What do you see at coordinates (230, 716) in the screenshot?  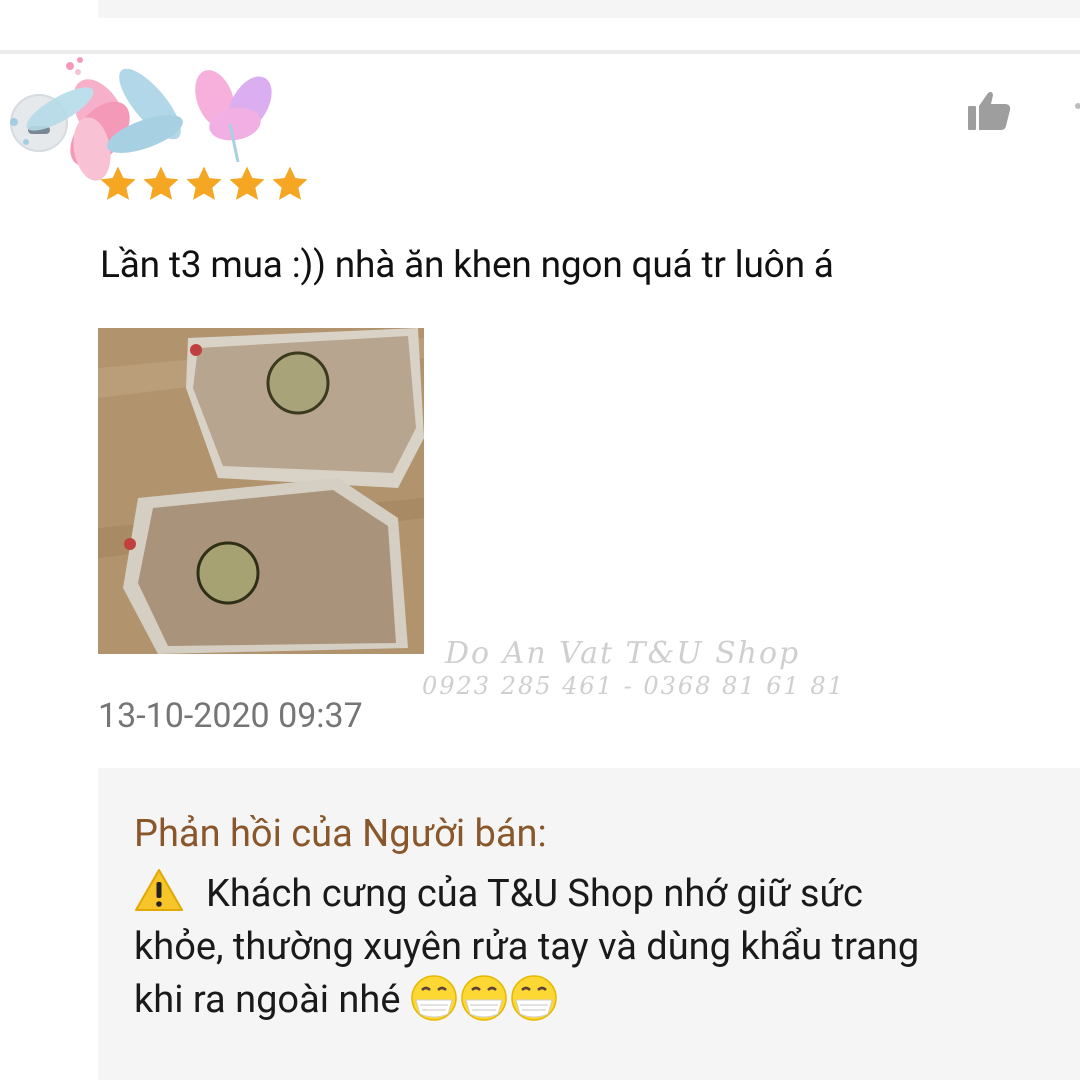 I see `review-timestamp: 13-10-2020 09:37` at bounding box center [230, 716].